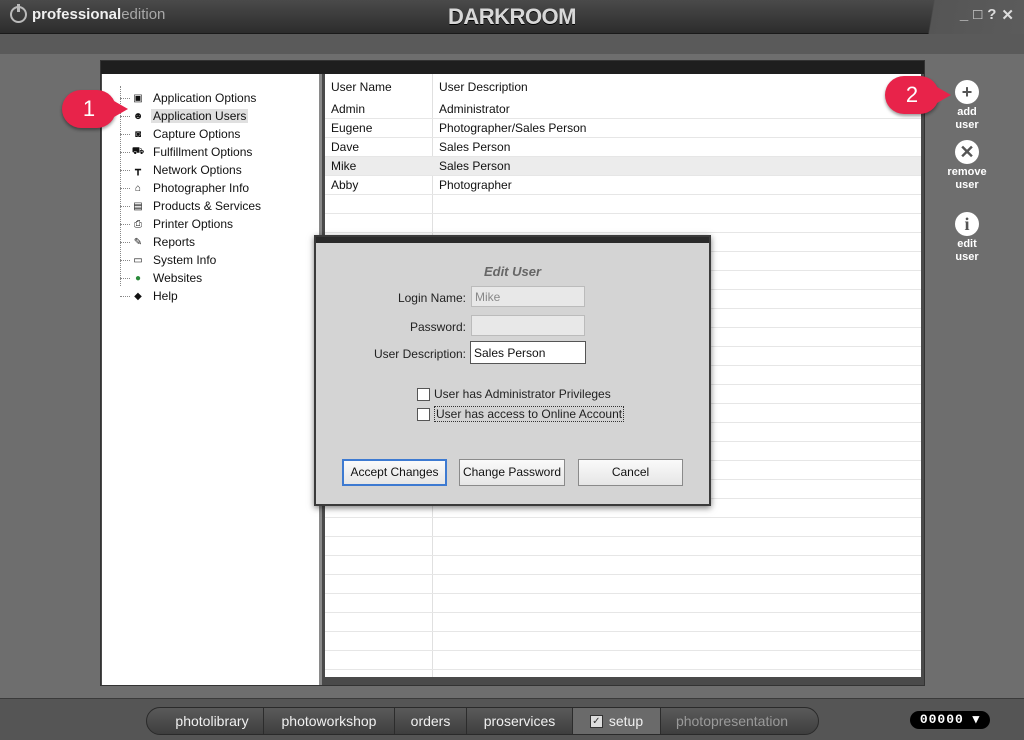 The width and height of the screenshot is (1024, 740). Describe the element at coordinates (423, 414) in the screenshot. I see `online-account-box` at that location.